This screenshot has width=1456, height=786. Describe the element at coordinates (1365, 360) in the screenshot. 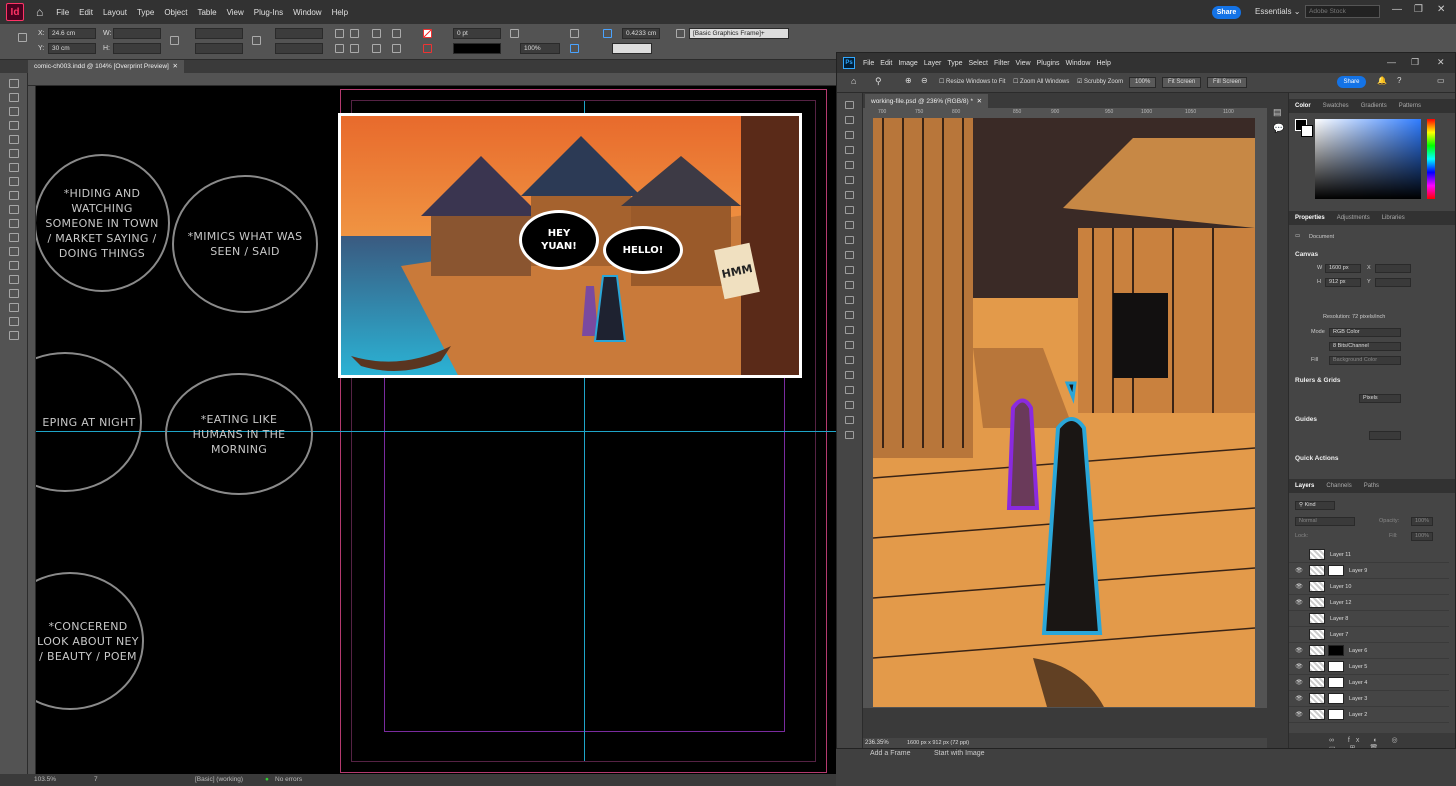

I see `fill-select: Background Color` at that location.